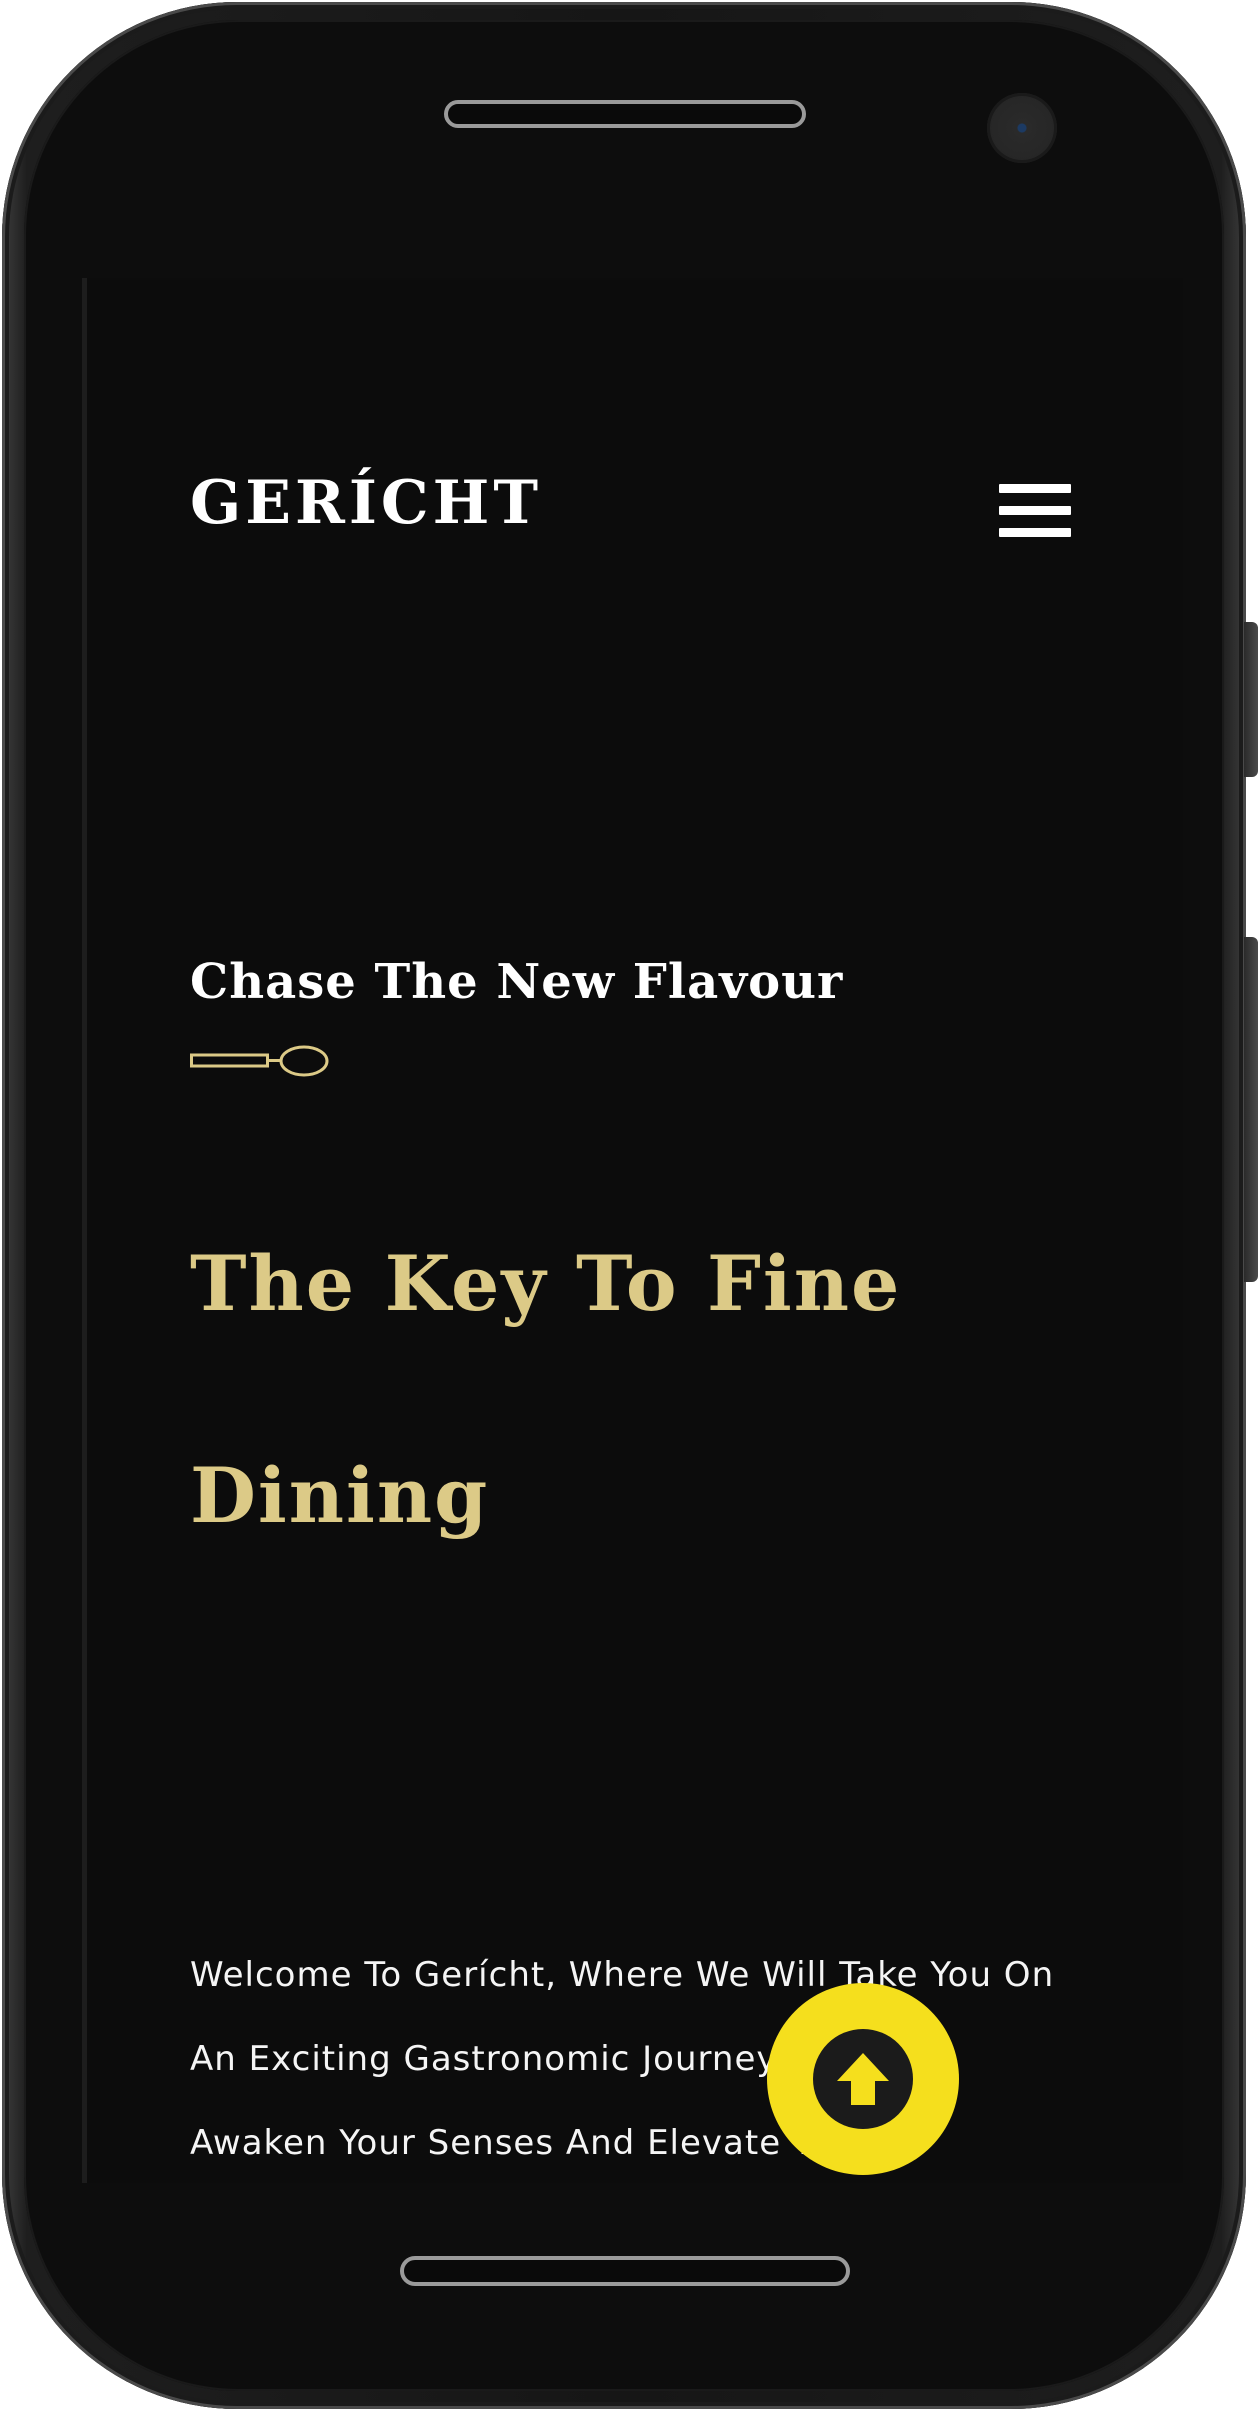 This screenshot has height=2415, width=1260. I want to click on navbar: GERÍCHT, so click(635, 407).